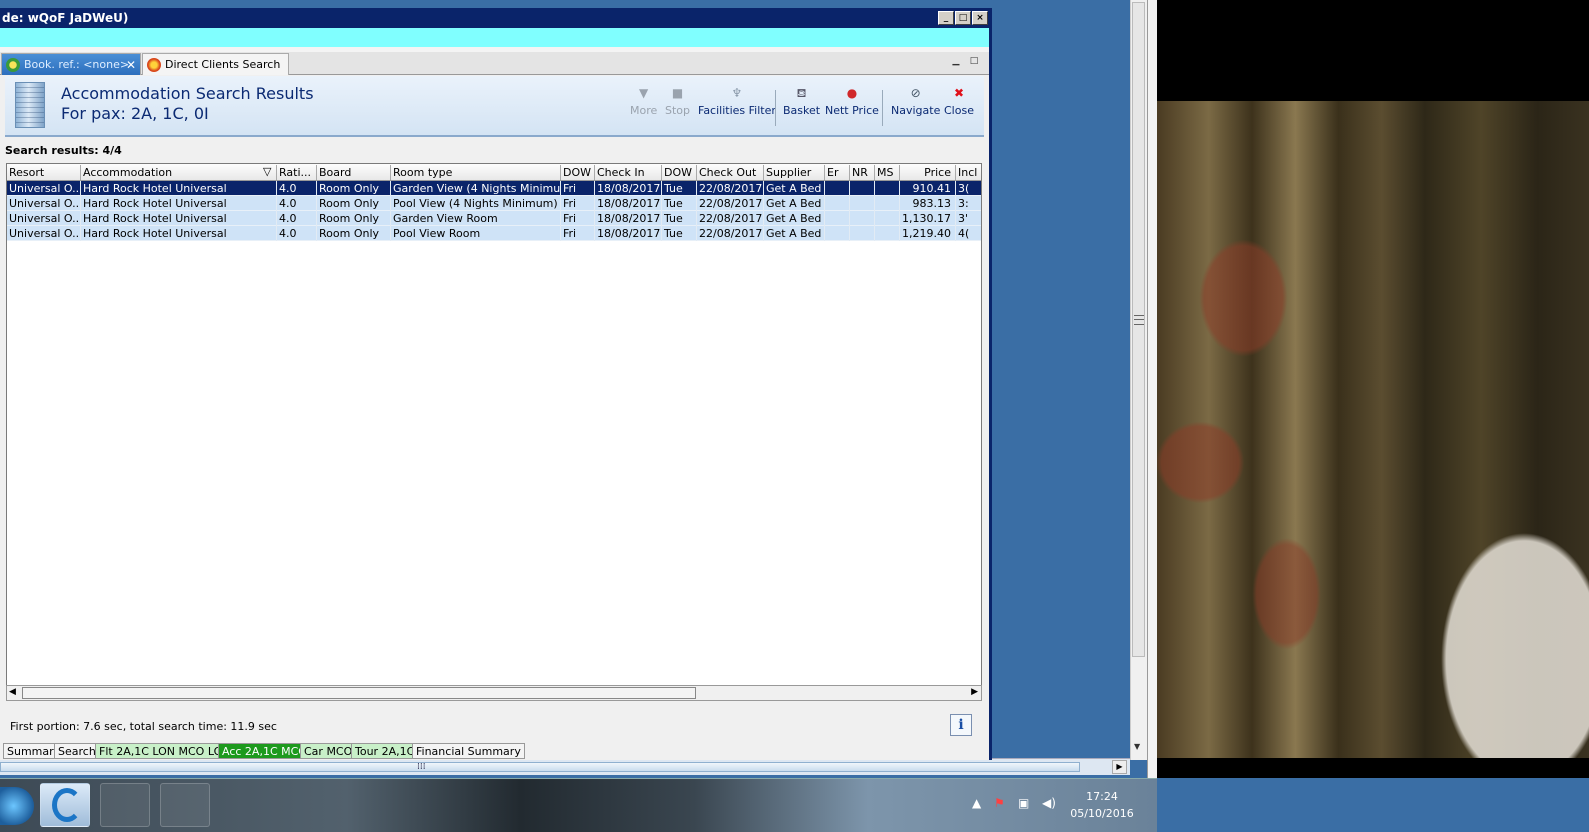 The width and height of the screenshot is (1589, 832). What do you see at coordinates (968, 172) in the screenshot?
I see `column-header-incl: Incl` at bounding box center [968, 172].